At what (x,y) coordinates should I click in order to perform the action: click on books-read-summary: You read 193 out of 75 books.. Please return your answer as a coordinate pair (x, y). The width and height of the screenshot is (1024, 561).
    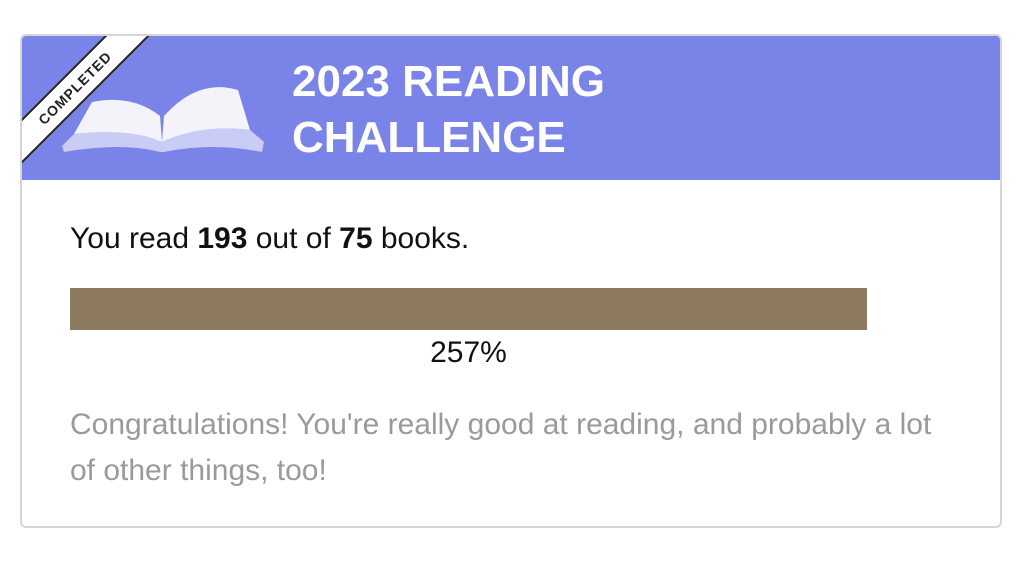
    Looking at the image, I should click on (269, 239).